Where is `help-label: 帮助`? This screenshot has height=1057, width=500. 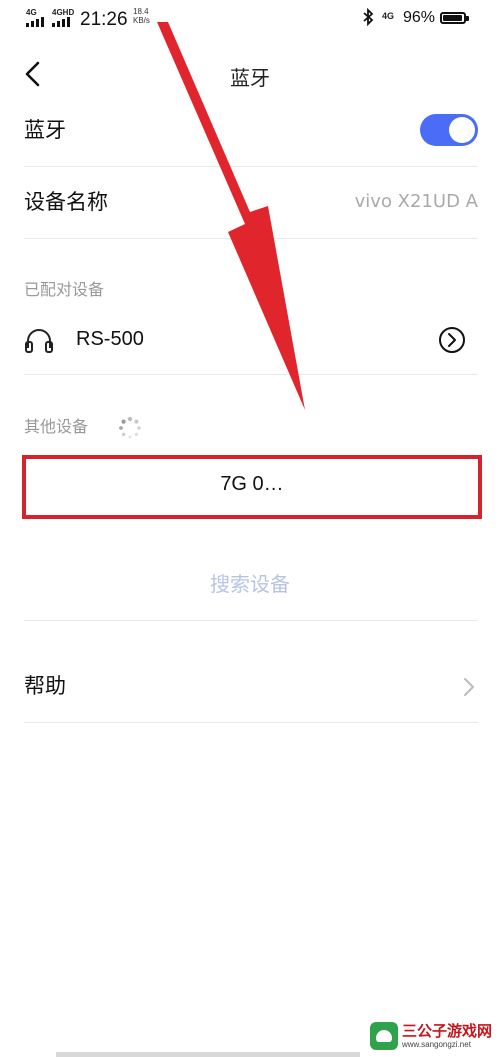 help-label: 帮助 is located at coordinates (45, 686).